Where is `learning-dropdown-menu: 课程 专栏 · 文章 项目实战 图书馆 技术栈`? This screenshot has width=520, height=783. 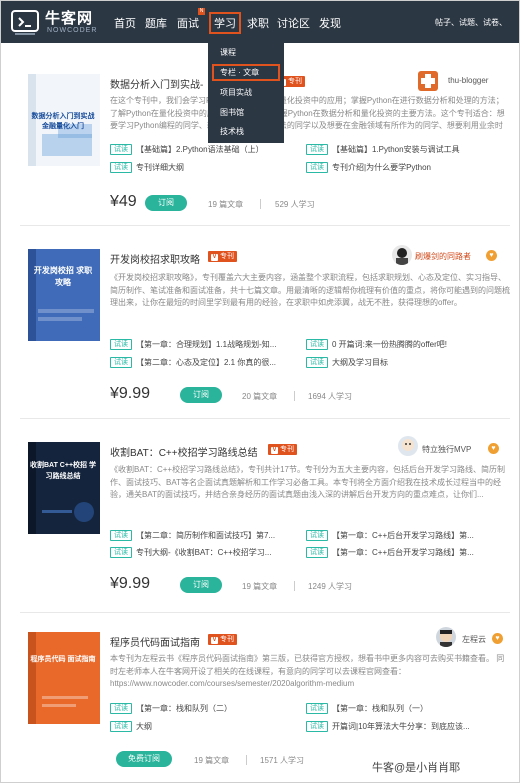
learning-dropdown-menu: 课程 专栏 · 文章 项目实战 图书馆 技术栈 is located at coordinates (246, 90).